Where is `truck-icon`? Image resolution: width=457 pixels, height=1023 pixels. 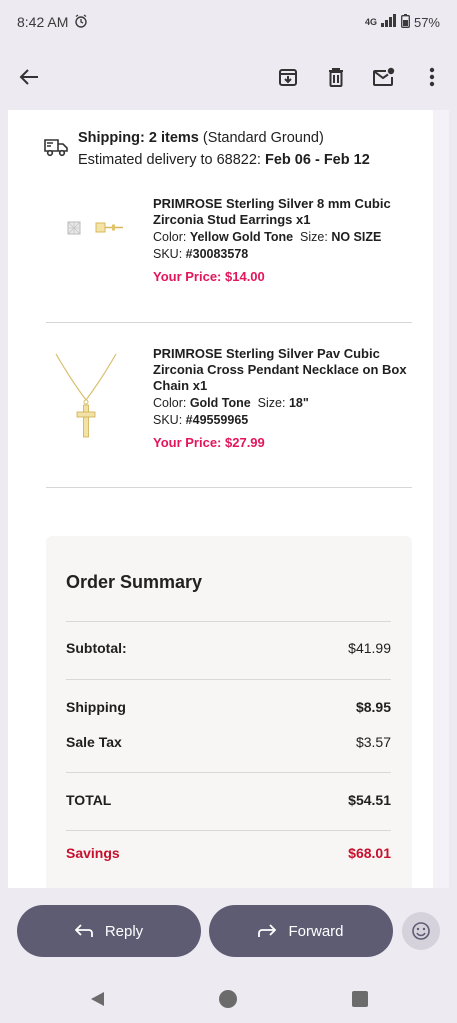 truck-icon is located at coordinates (56, 150).